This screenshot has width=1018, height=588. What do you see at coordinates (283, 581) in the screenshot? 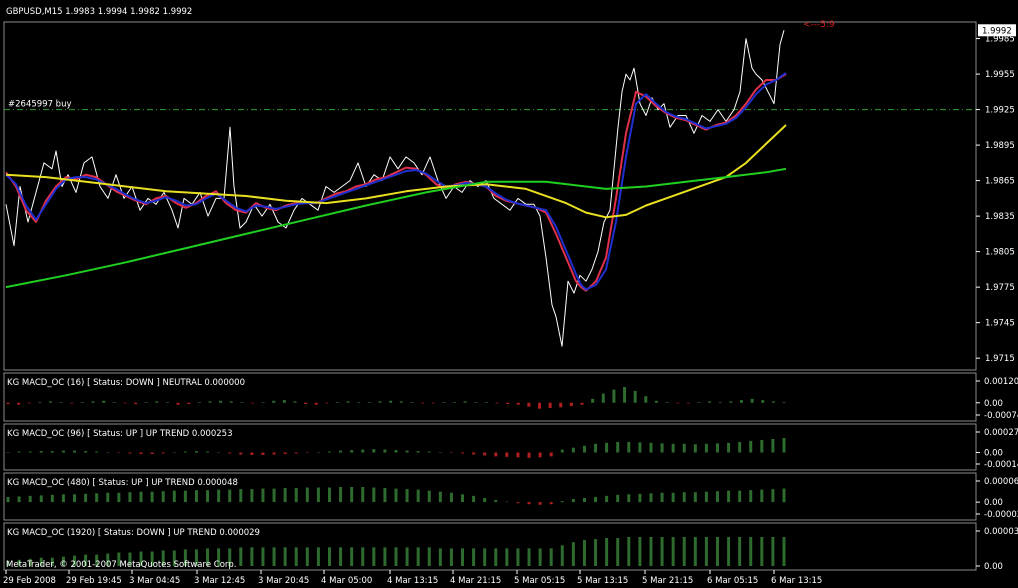
I see `time-tick-label: 3 Mar 20:45` at bounding box center [283, 581].